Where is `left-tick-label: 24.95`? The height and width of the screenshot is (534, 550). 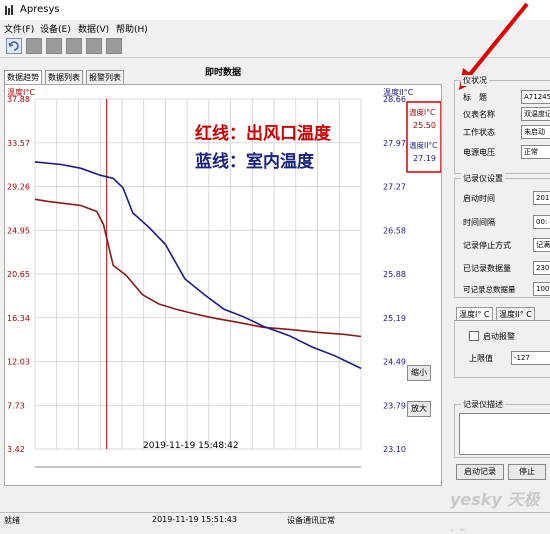
left-tick-label: 24.95 is located at coordinates (18, 230).